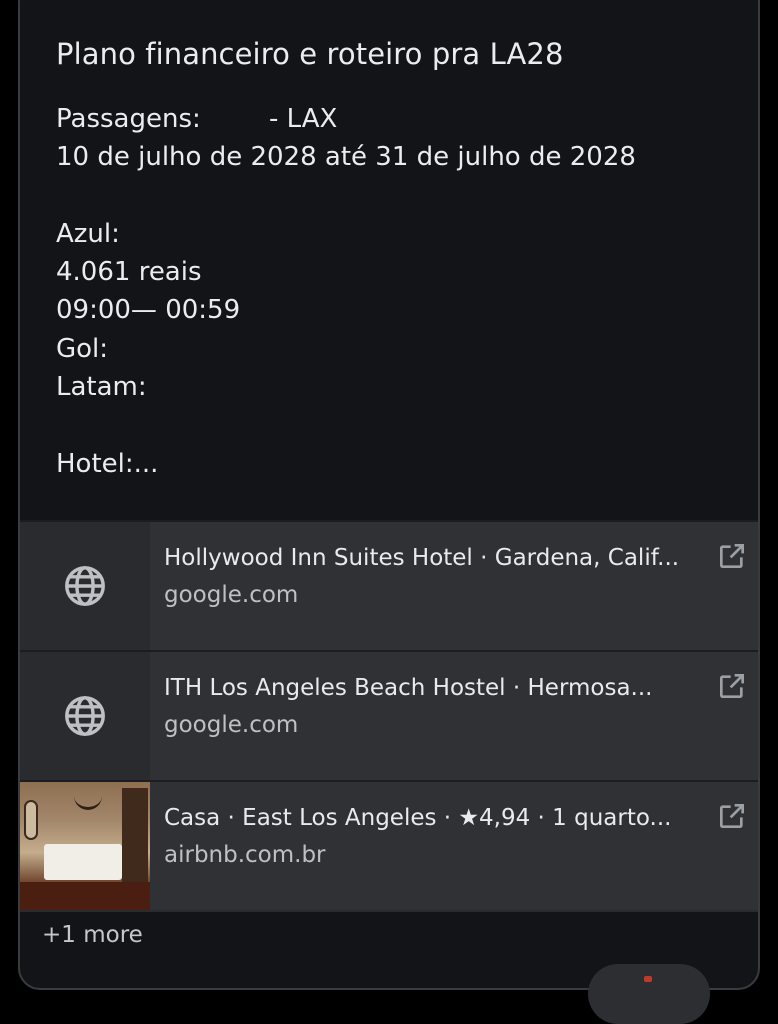  What do you see at coordinates (648, 979) in the screenshot?
I see `fab-indicator-icon` at bounding box center [648, 979].